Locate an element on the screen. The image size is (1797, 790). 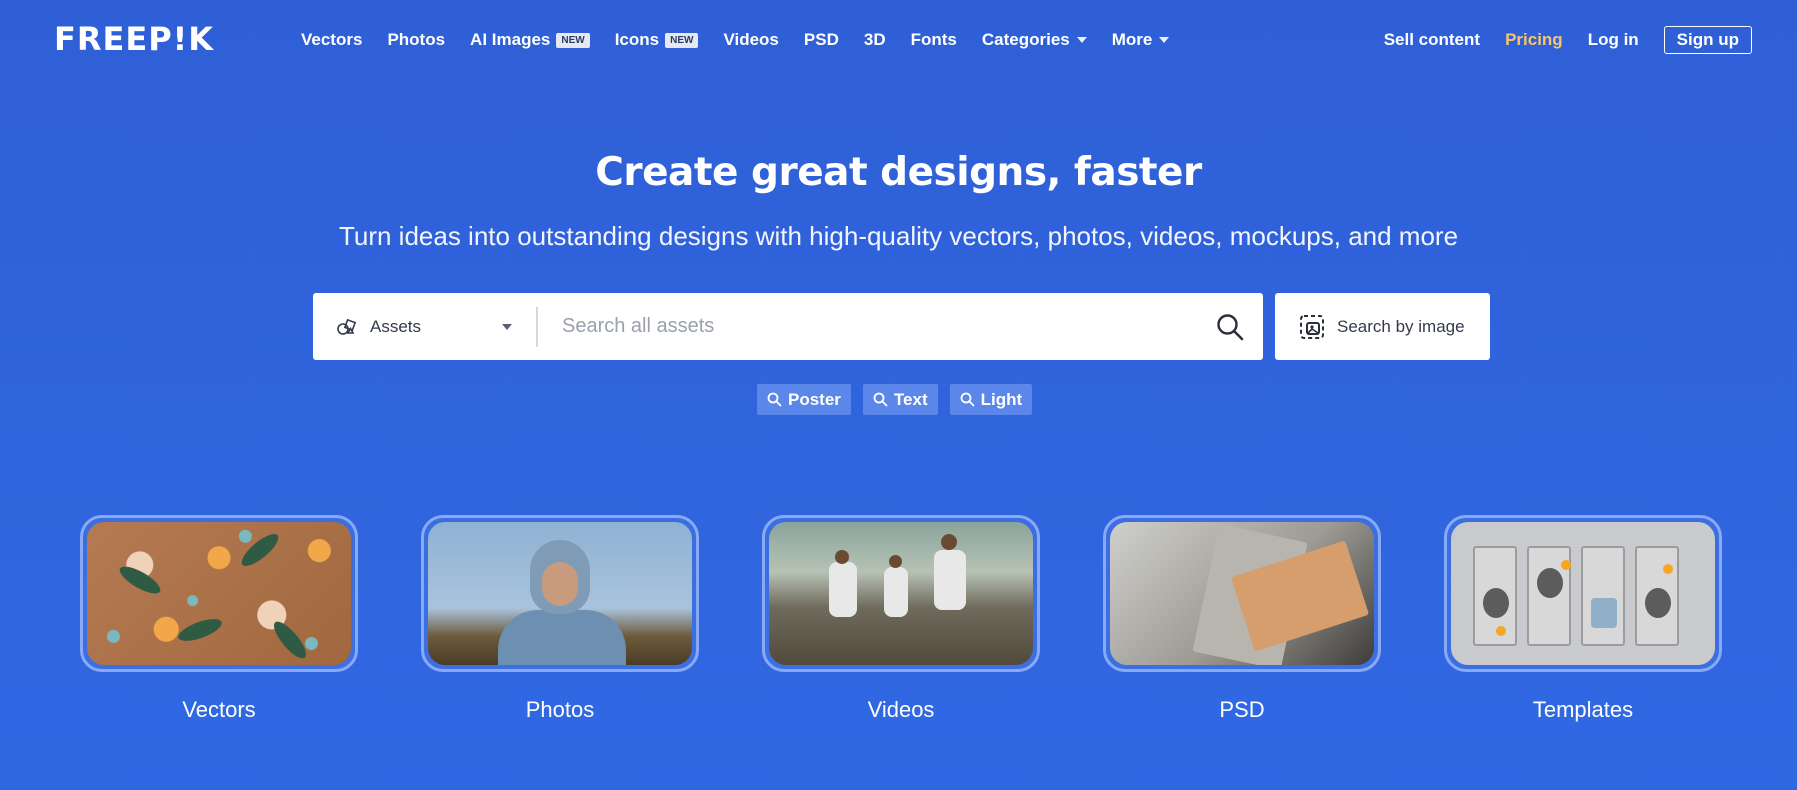
pricing-link: Pricing is located at coordinates (1534, 40).